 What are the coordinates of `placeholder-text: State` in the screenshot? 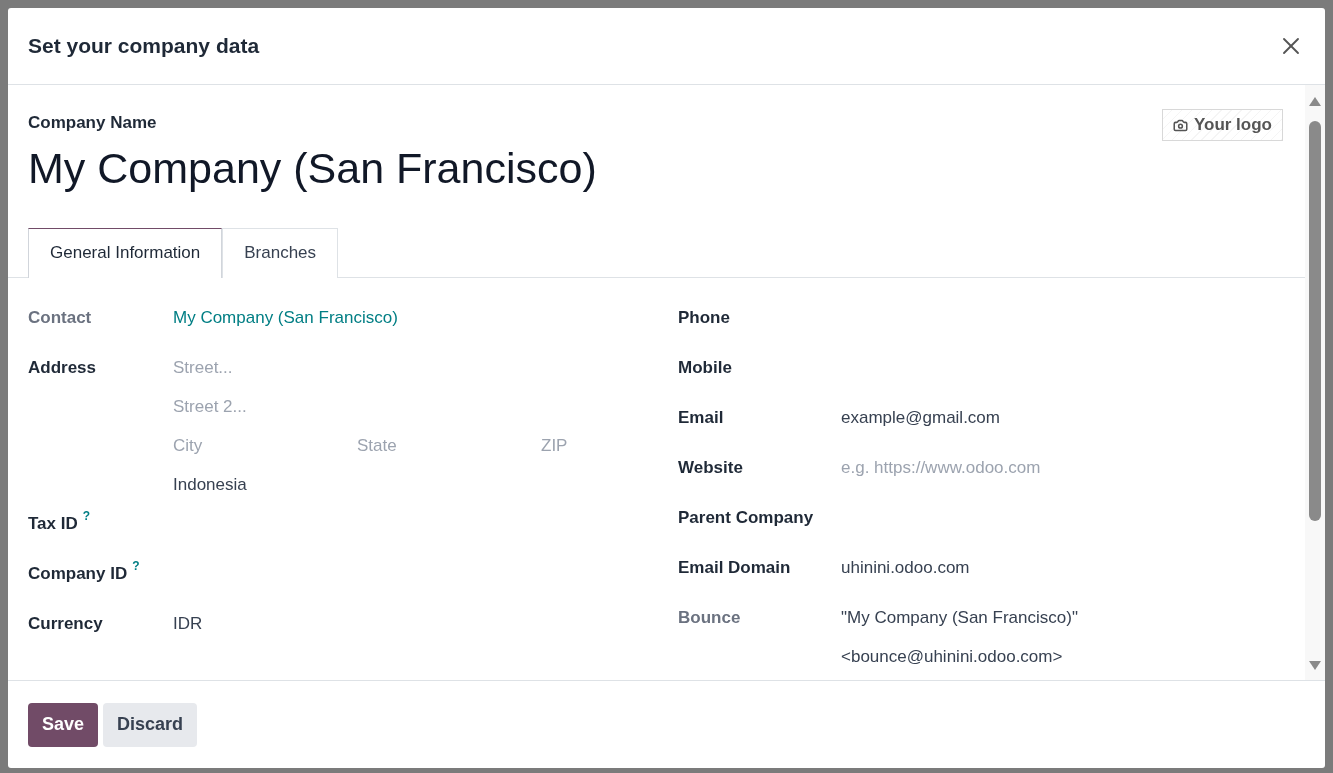 It's located at (377, 445).